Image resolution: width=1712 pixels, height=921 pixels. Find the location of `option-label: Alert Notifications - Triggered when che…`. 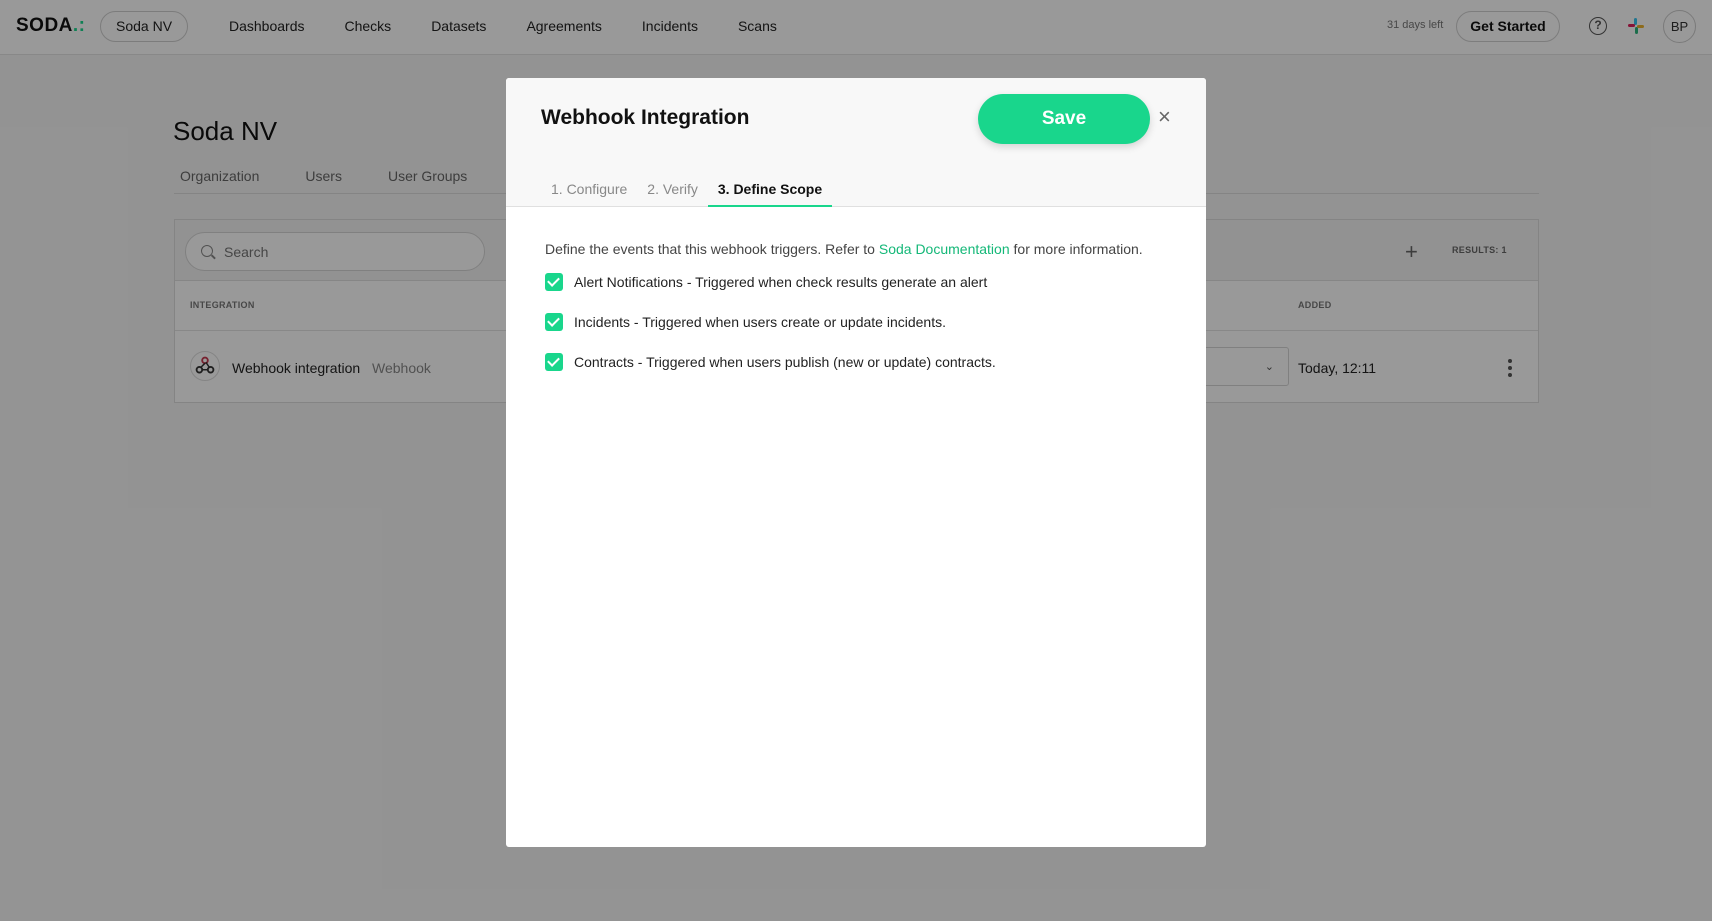

option-label: Alert Notifications - Triggered when che… is located at coordinates (781, 282).